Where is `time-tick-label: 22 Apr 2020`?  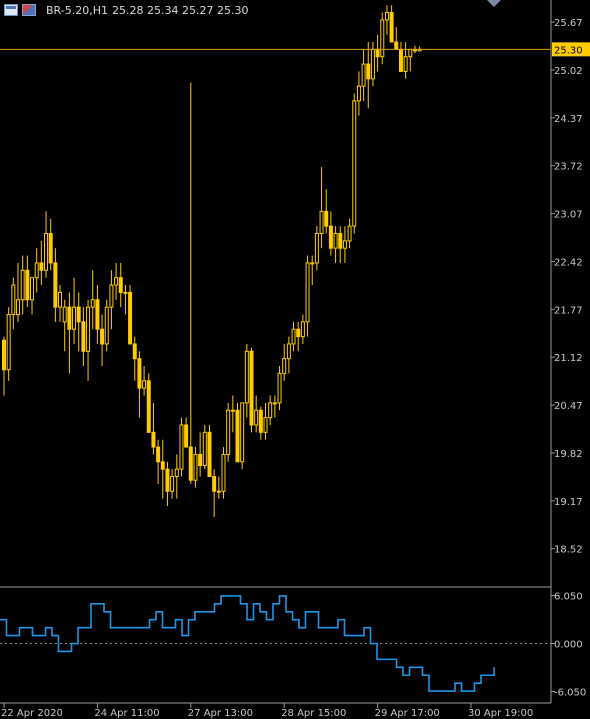
time-tick-label: 22 Apr 2020 is located at coordinates (32, 713).